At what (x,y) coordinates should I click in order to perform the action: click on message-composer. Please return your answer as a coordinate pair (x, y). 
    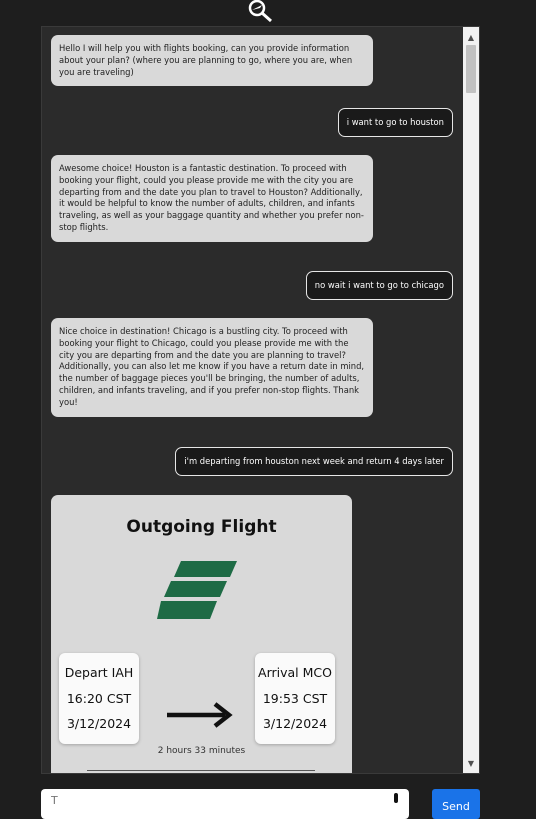
    Looking at the image, I should click on (225, 804).